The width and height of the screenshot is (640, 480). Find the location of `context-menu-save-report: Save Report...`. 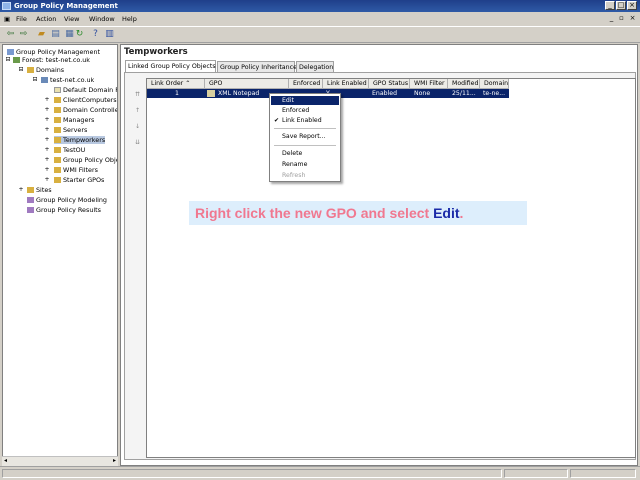

context-menu-save-report: Save Report... is located at coordinates (305, 136).